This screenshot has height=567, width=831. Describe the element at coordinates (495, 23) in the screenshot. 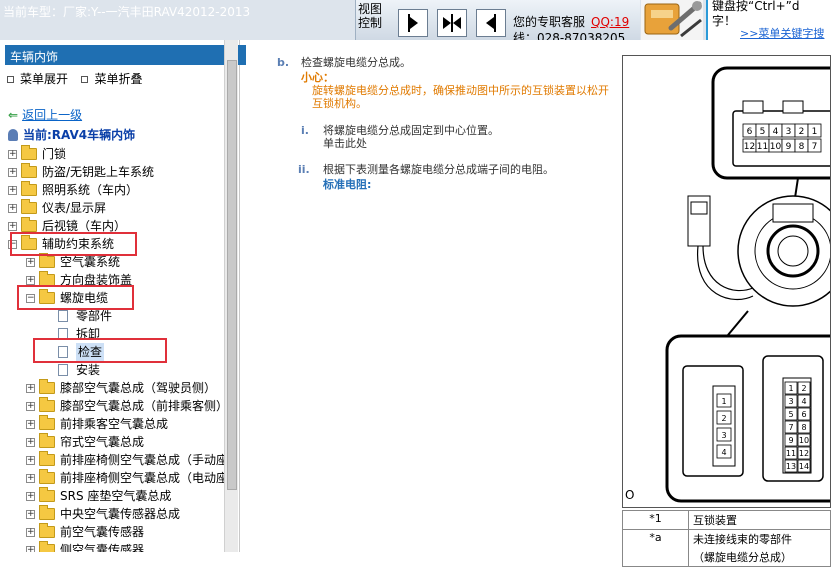

I see `divider-bar-icon` at that location.